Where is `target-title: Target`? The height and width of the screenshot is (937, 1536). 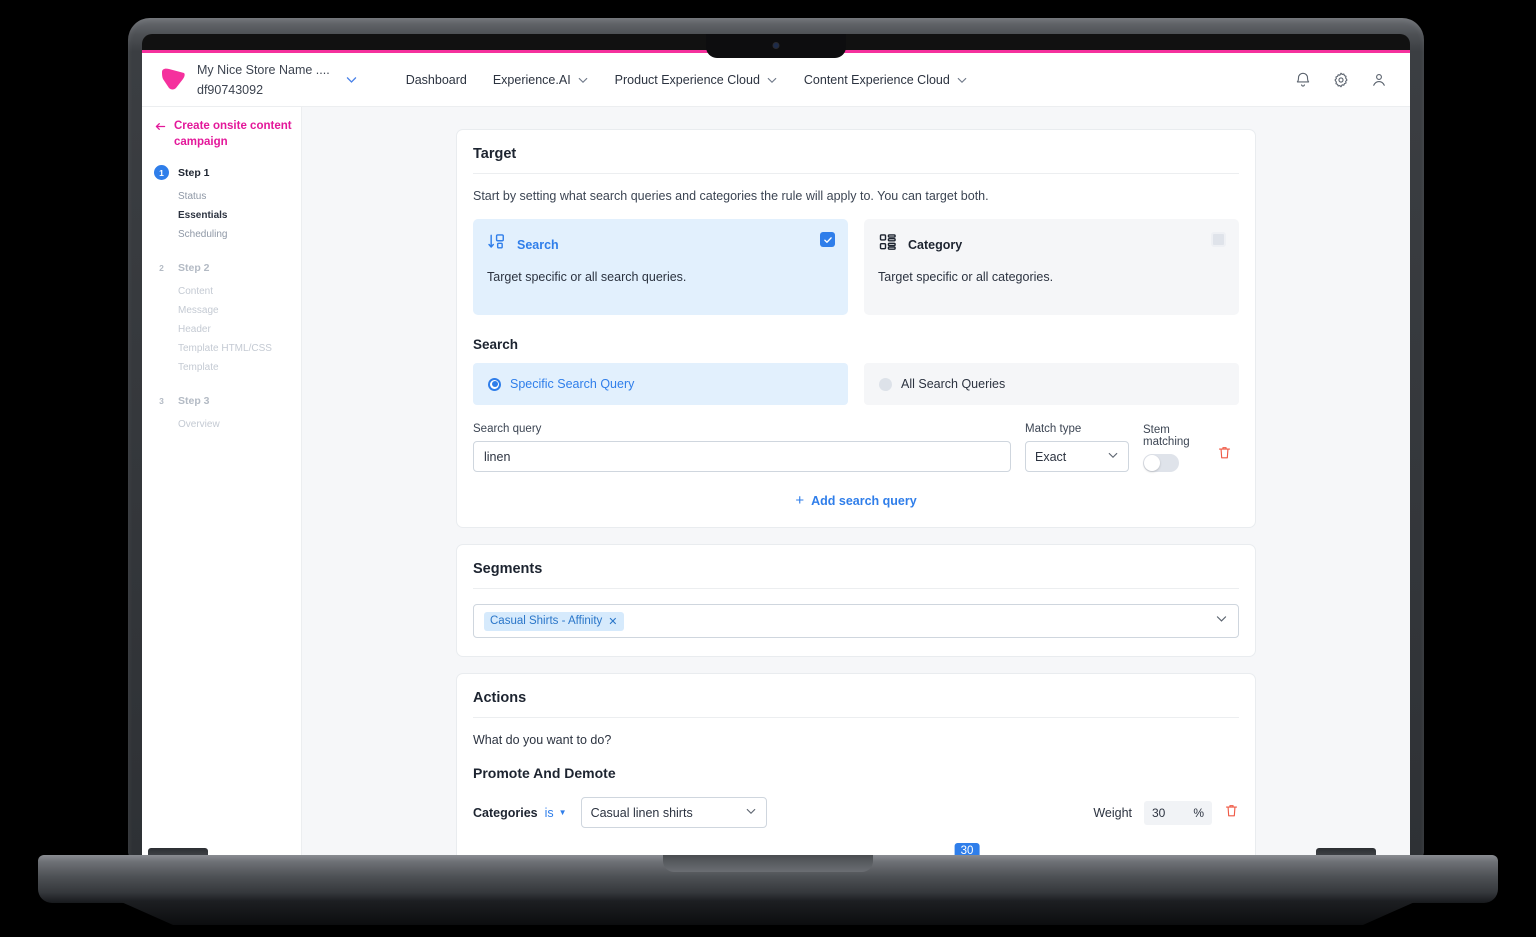
target-title: Target is located at coordinates (856, 160).